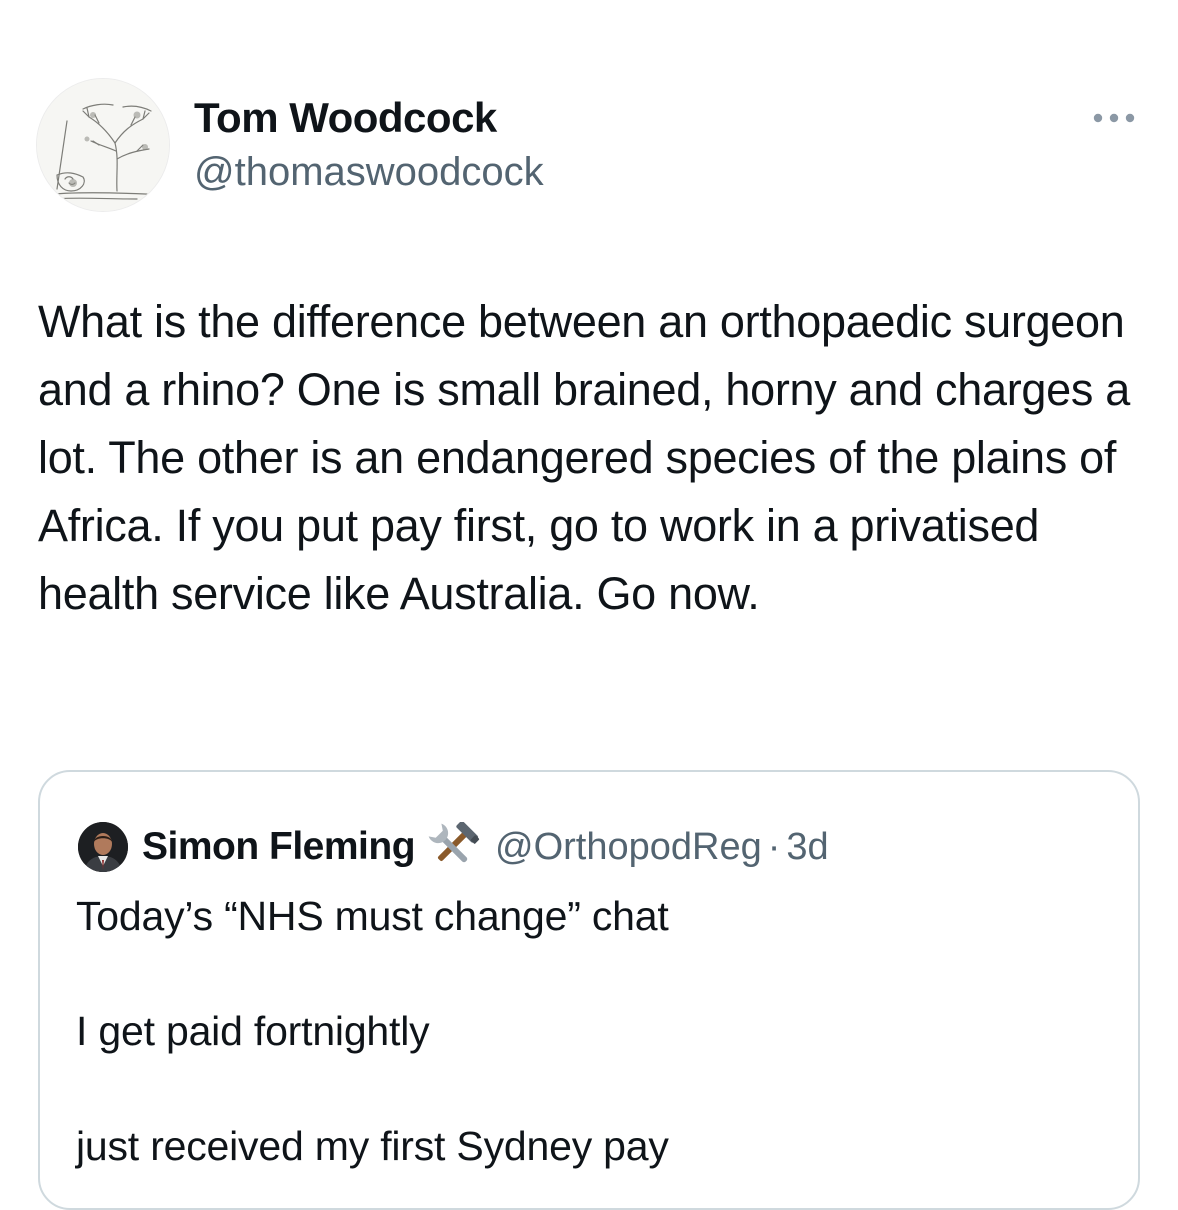 The width and height of the screenshot is (1178, 1210). Describe the element at coordinates (369, 172) in the screenshot. I see `author-handle: @thomaswoodcock` at that location.